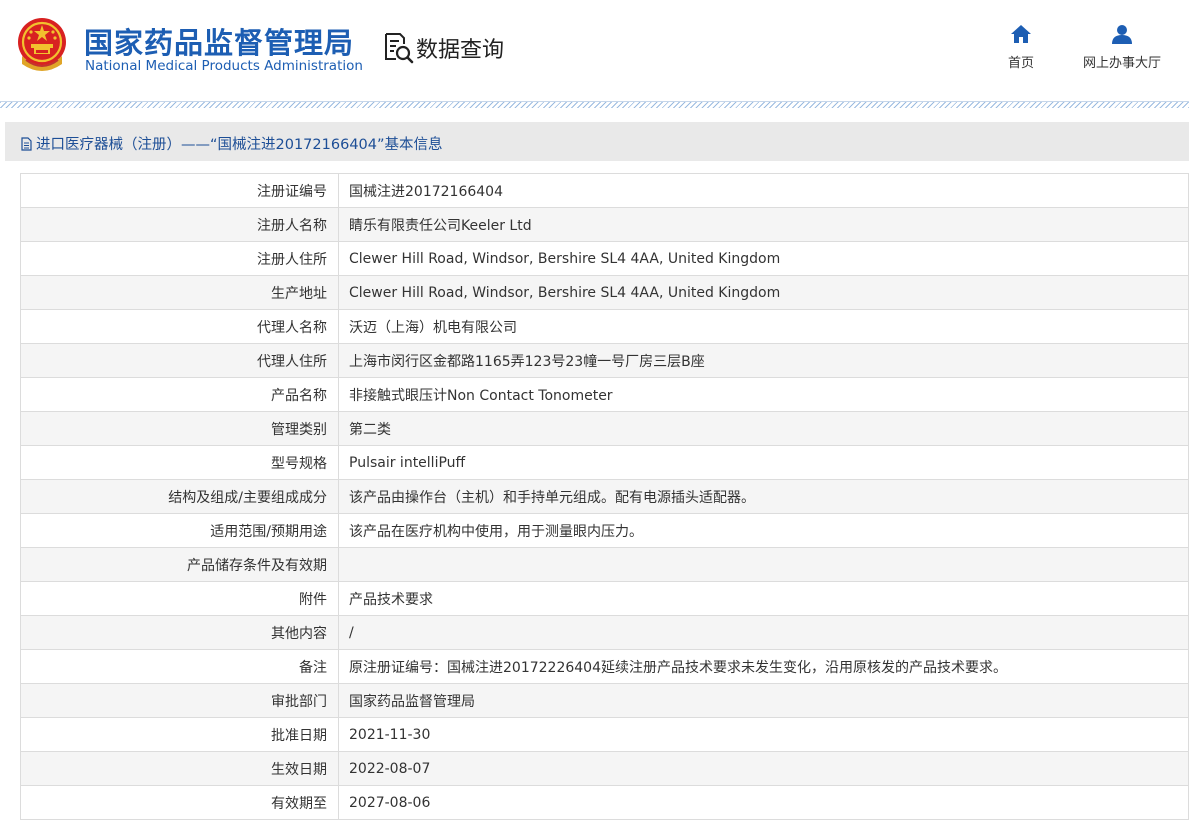  I want to click on nav-online-service-hall-label: 网上办事大厅, so click(1121, 63).